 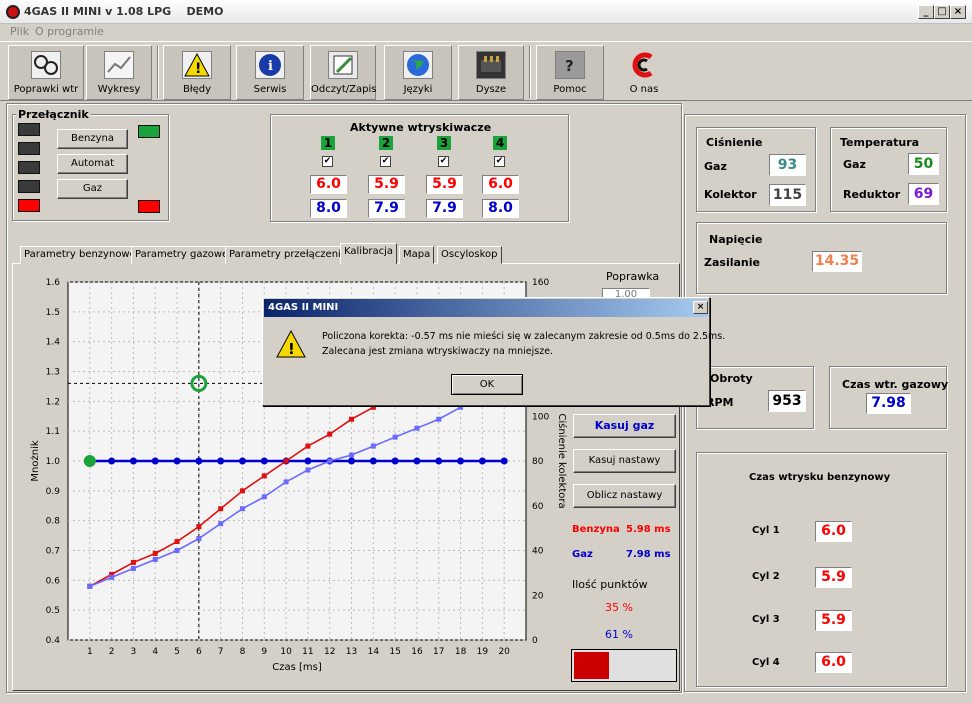 What do you see at coordinates (700, 307) in the screenshot?
I see `dialog-close-button: ×` at bounding box center [700, 307].